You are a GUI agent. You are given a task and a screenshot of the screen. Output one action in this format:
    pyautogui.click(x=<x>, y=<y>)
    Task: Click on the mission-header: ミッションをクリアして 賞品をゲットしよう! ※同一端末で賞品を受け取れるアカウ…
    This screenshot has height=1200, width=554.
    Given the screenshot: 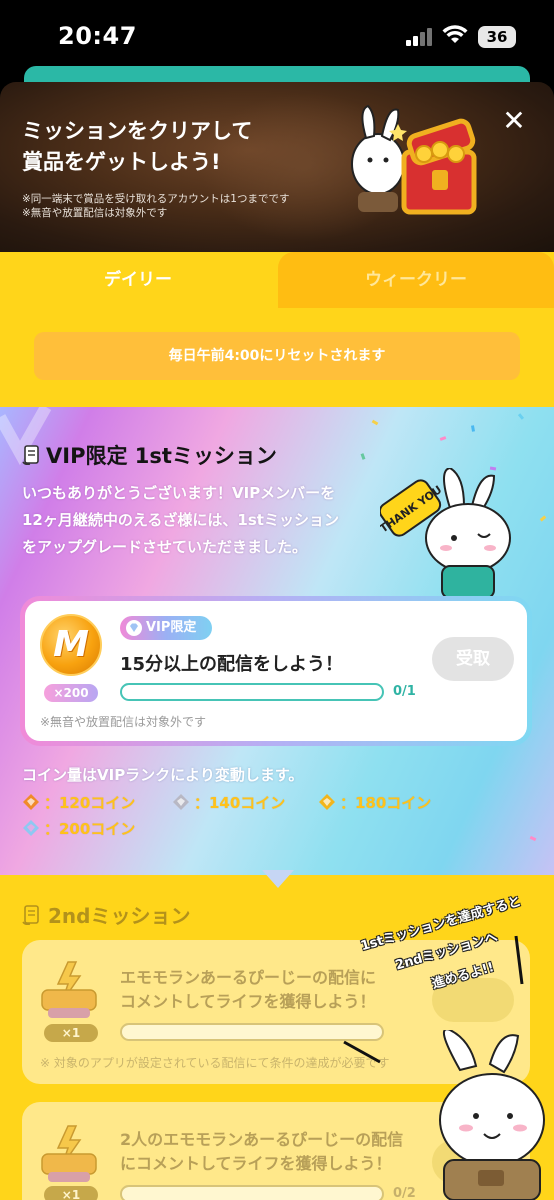 What is the action you would take?
    pyautogui.click(x=277, y=167)
    